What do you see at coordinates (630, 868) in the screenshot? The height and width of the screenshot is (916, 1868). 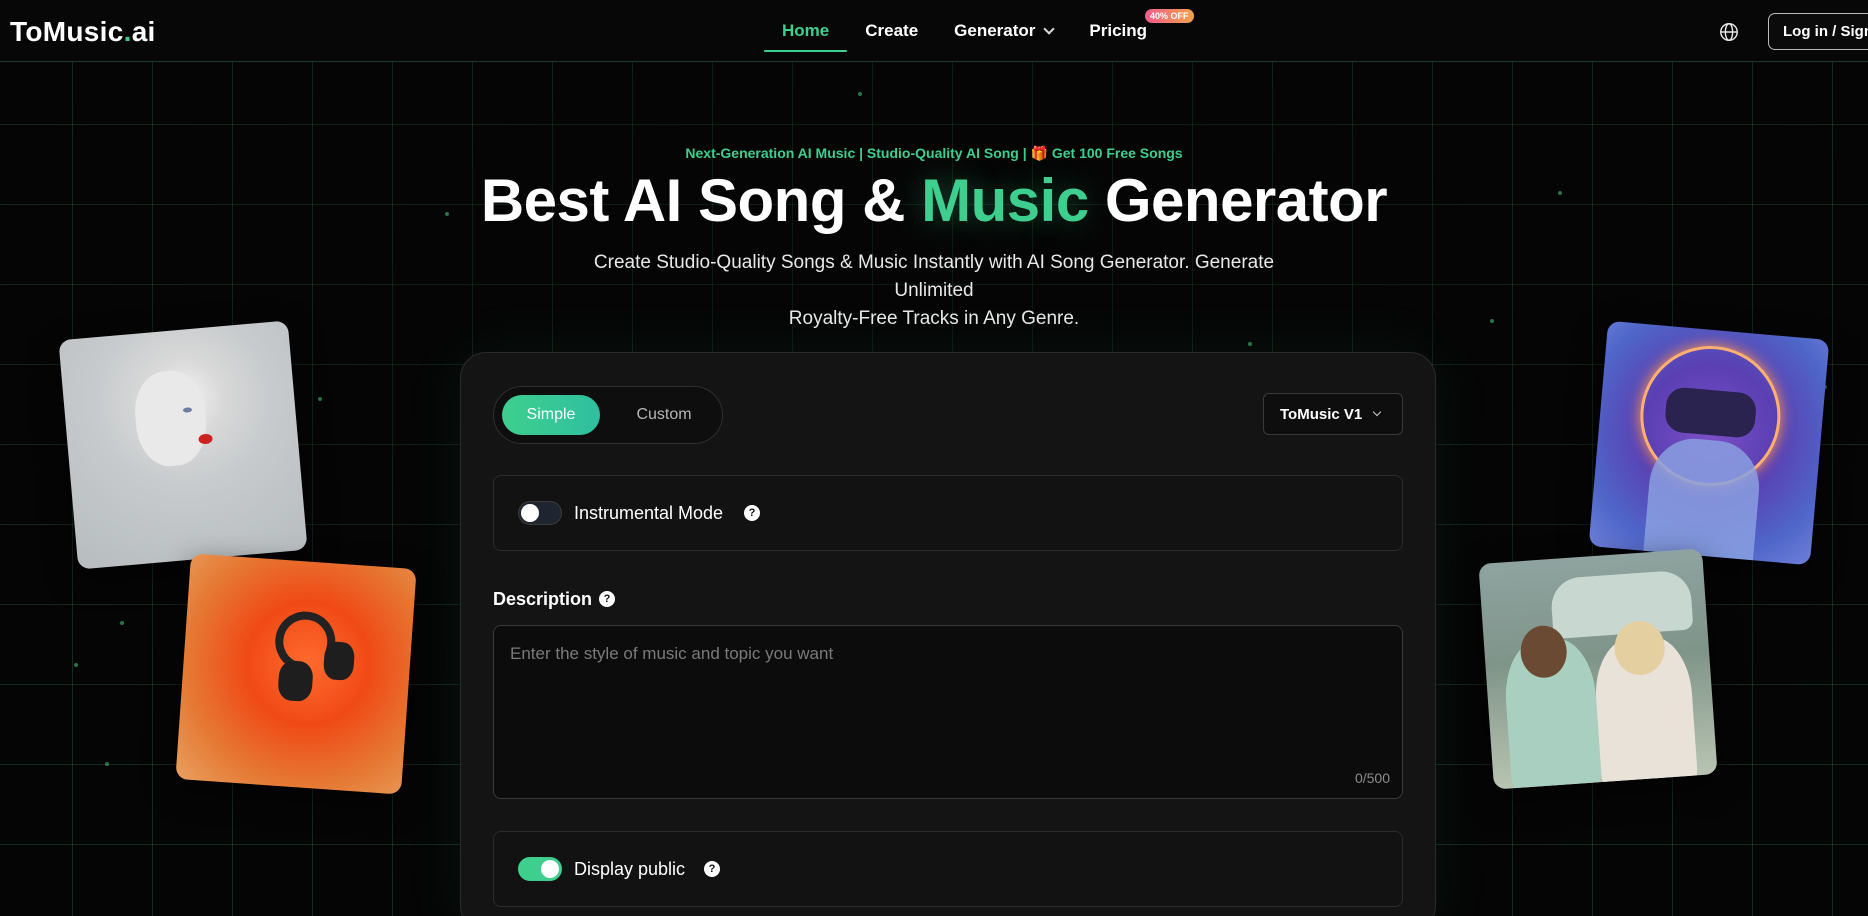 I see `display-public-label: Display public` at bounding box center [630, 868].